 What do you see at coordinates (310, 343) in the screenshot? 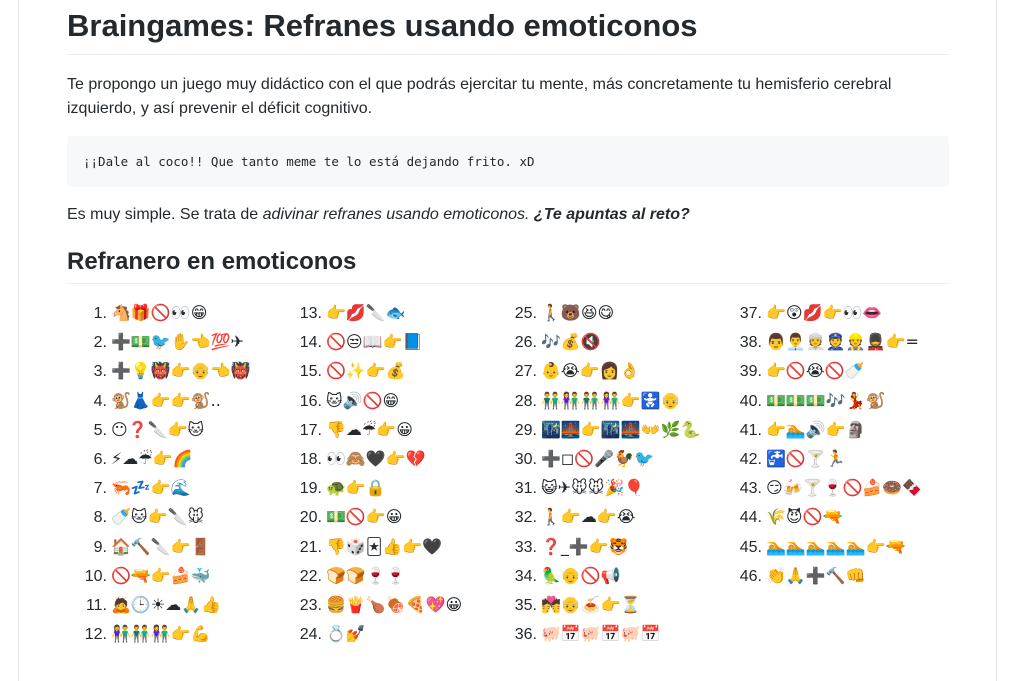
I see `list-item-number: 14.` at bounding box center [310, 343].